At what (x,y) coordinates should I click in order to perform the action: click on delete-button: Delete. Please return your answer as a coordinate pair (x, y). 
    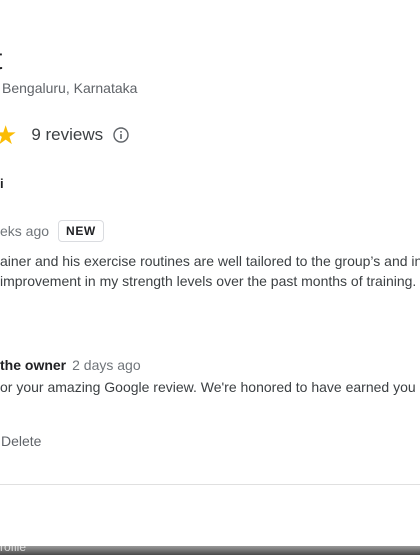
    Looking at the image, I should click on (21, 441).